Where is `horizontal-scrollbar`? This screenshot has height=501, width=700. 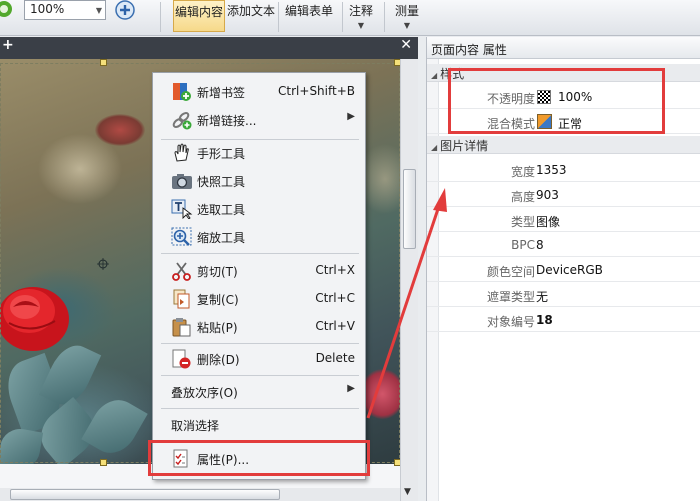 horizontal-scrollbar is located at coordinates (200, 494).